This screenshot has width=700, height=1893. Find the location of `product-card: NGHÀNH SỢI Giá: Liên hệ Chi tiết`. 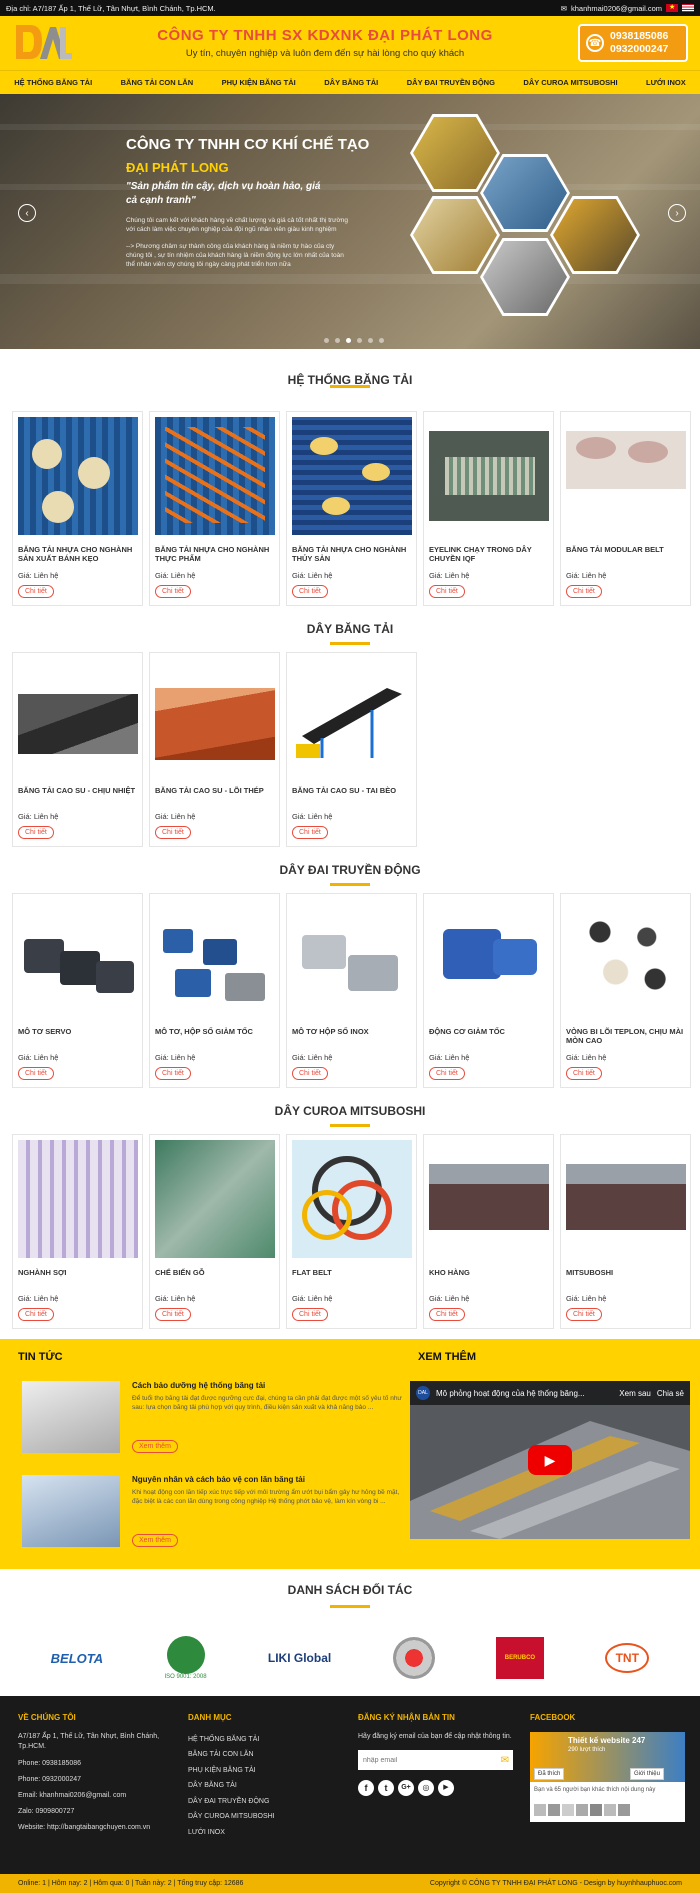

product-card: NGHÀNH SỢI Giá: Liên hệ Chi tiết is located at coordinates (77, 1231).